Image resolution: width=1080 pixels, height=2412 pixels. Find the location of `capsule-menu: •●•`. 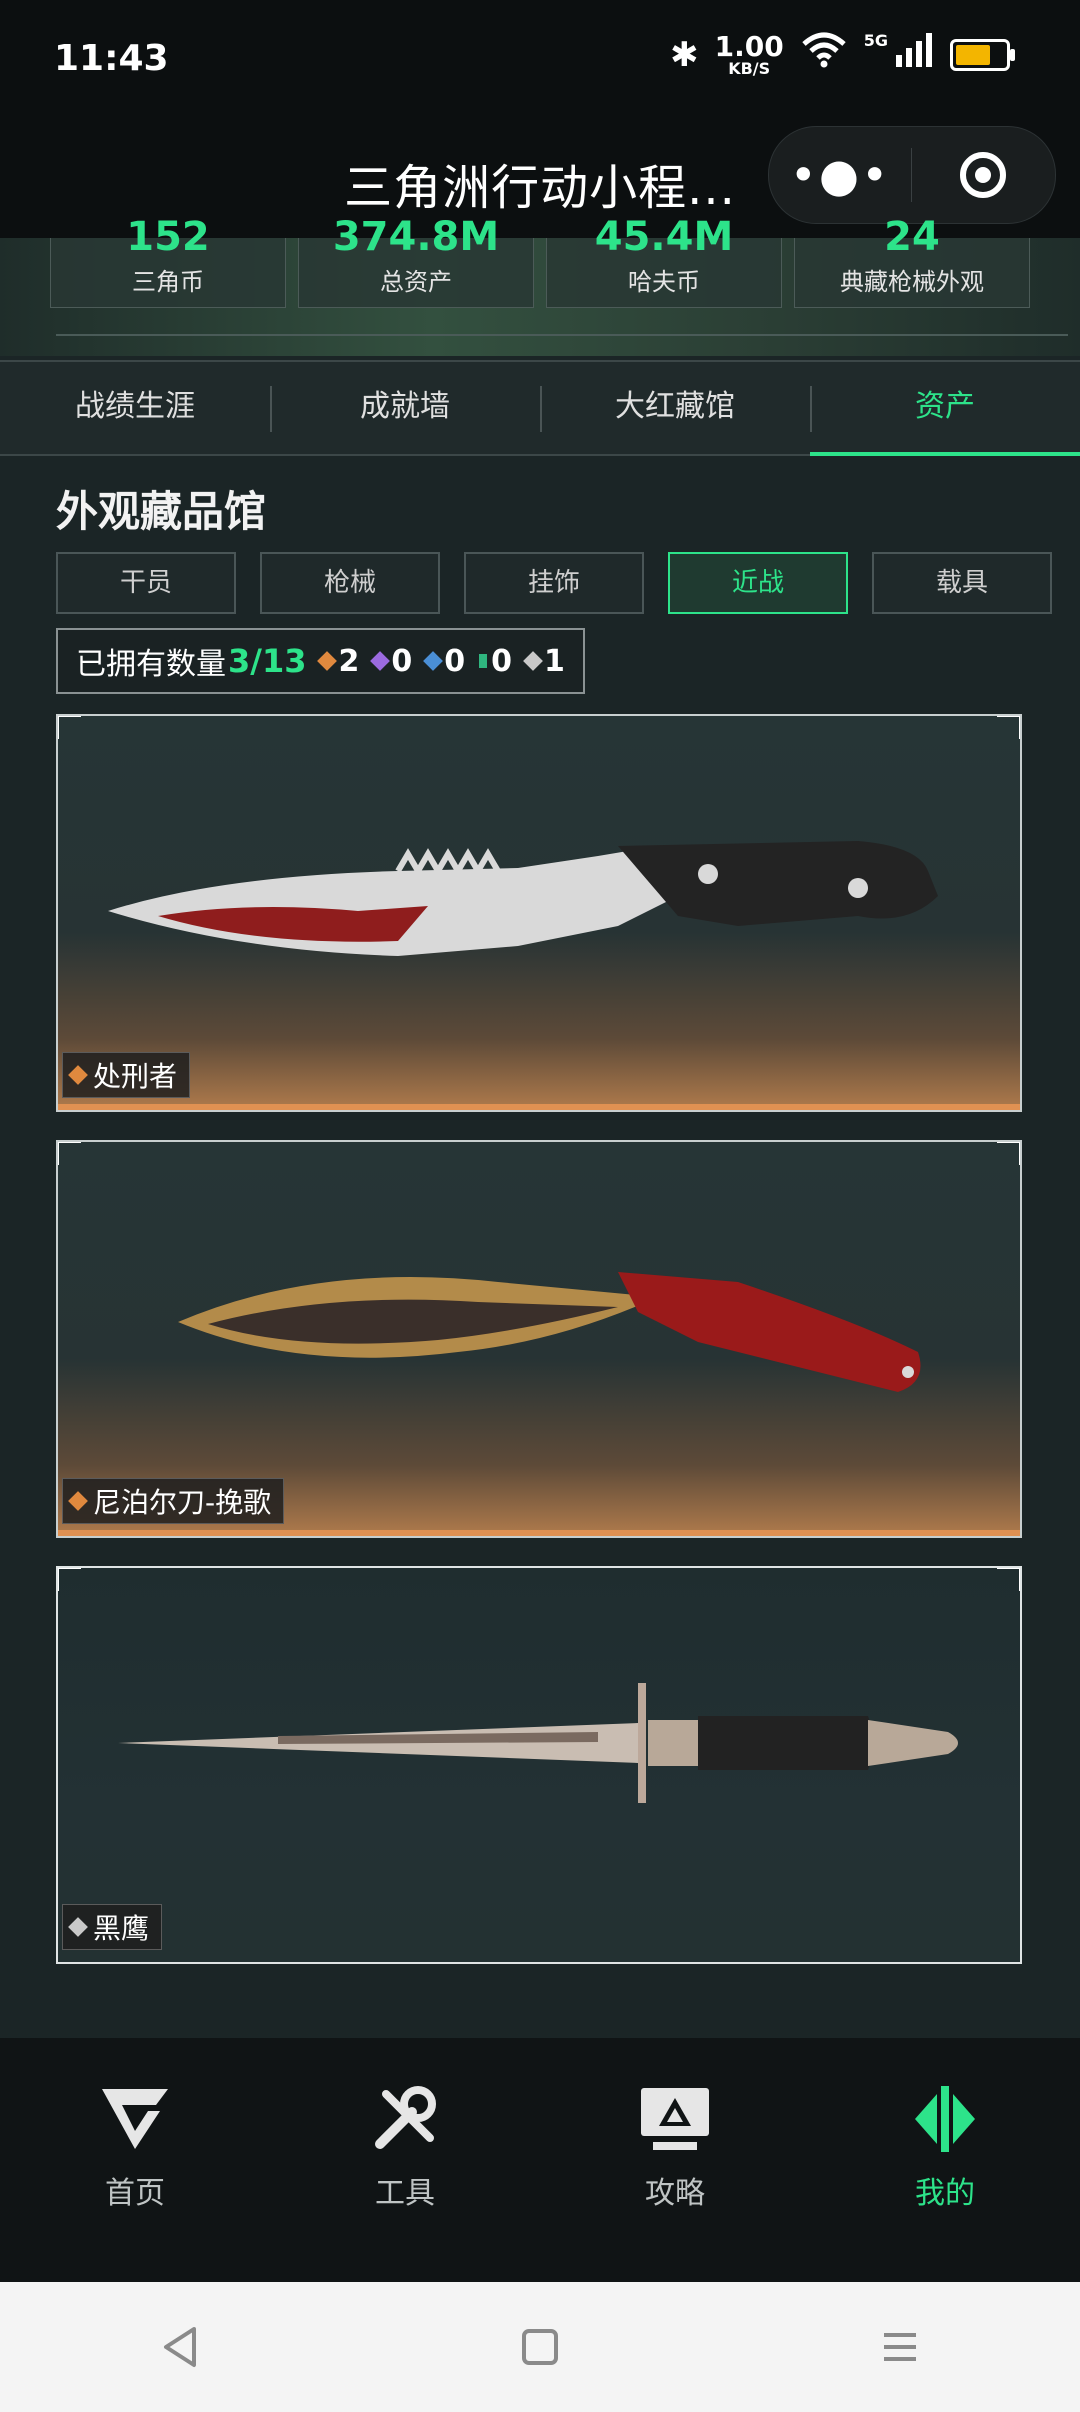

capsule-menu: •●• is located at coordinates (912, 175).